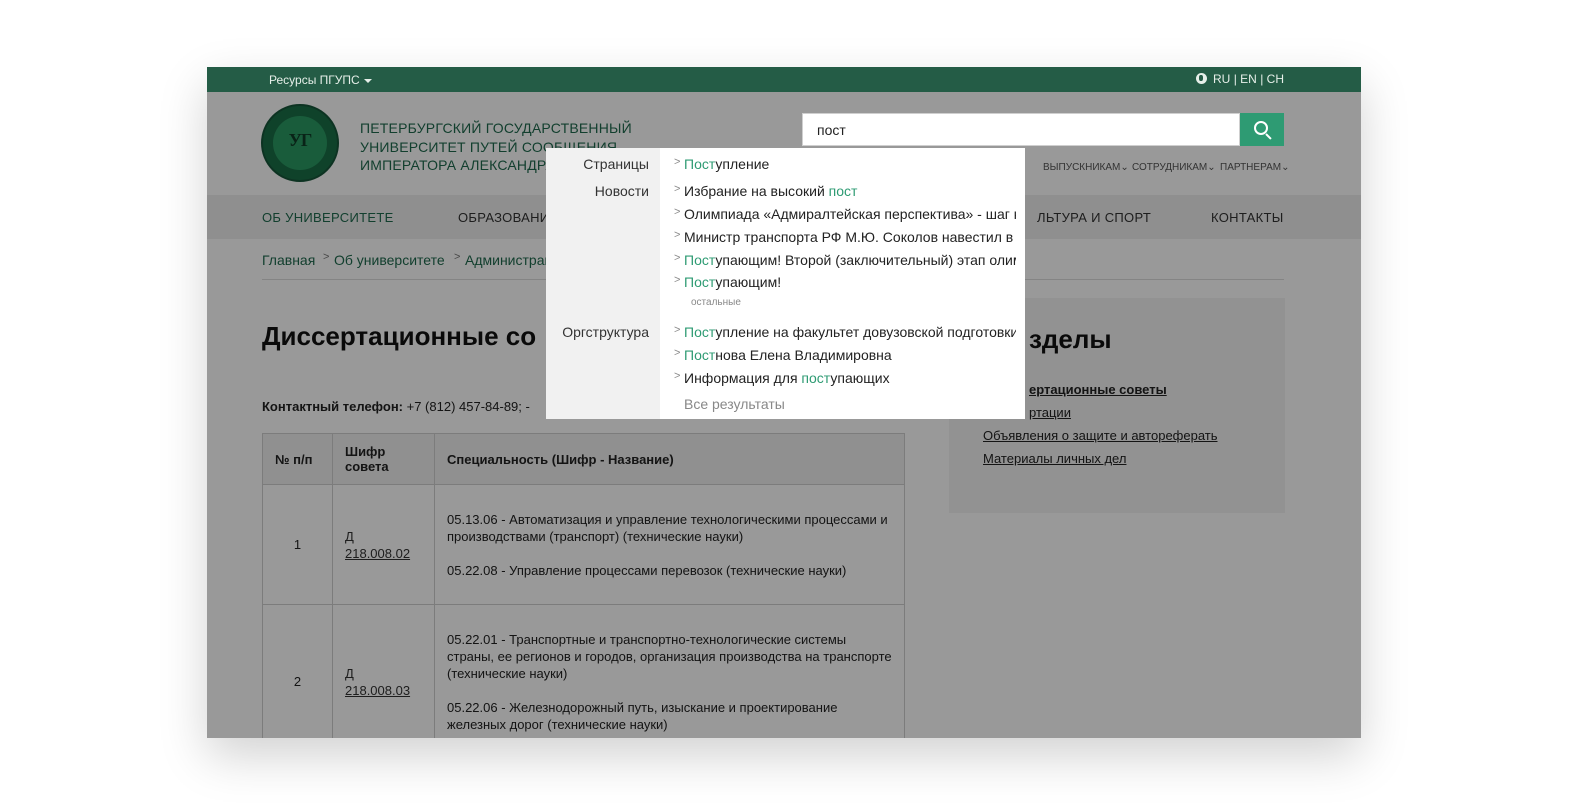  Describe the element at coordinates (605, 332) in the screenshot. I see `category-orgstructure: Оргструктура` at that location.